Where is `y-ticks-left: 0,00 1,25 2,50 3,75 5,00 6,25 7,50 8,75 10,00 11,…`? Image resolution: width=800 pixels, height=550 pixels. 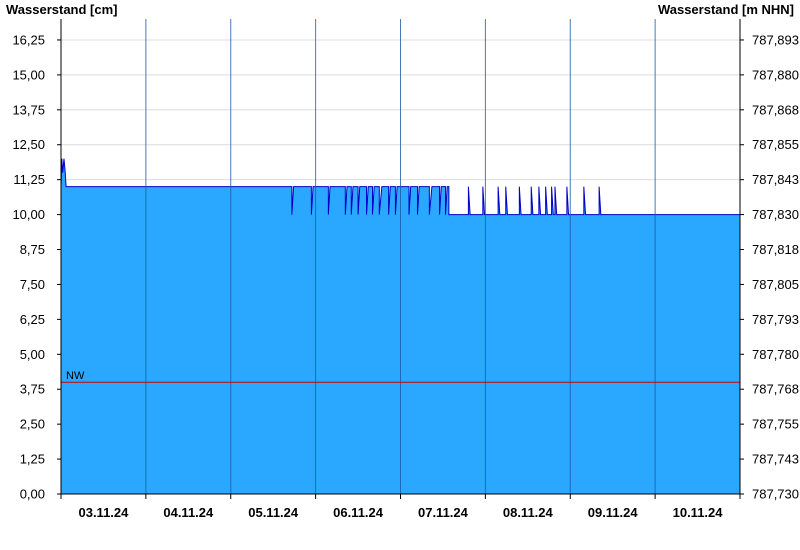 y-ticks-left: 0,00 1,25 2,50 3,75 5,00 6,25 7,50 8,75 10,00 11,… is located at coordinates (36, 267).